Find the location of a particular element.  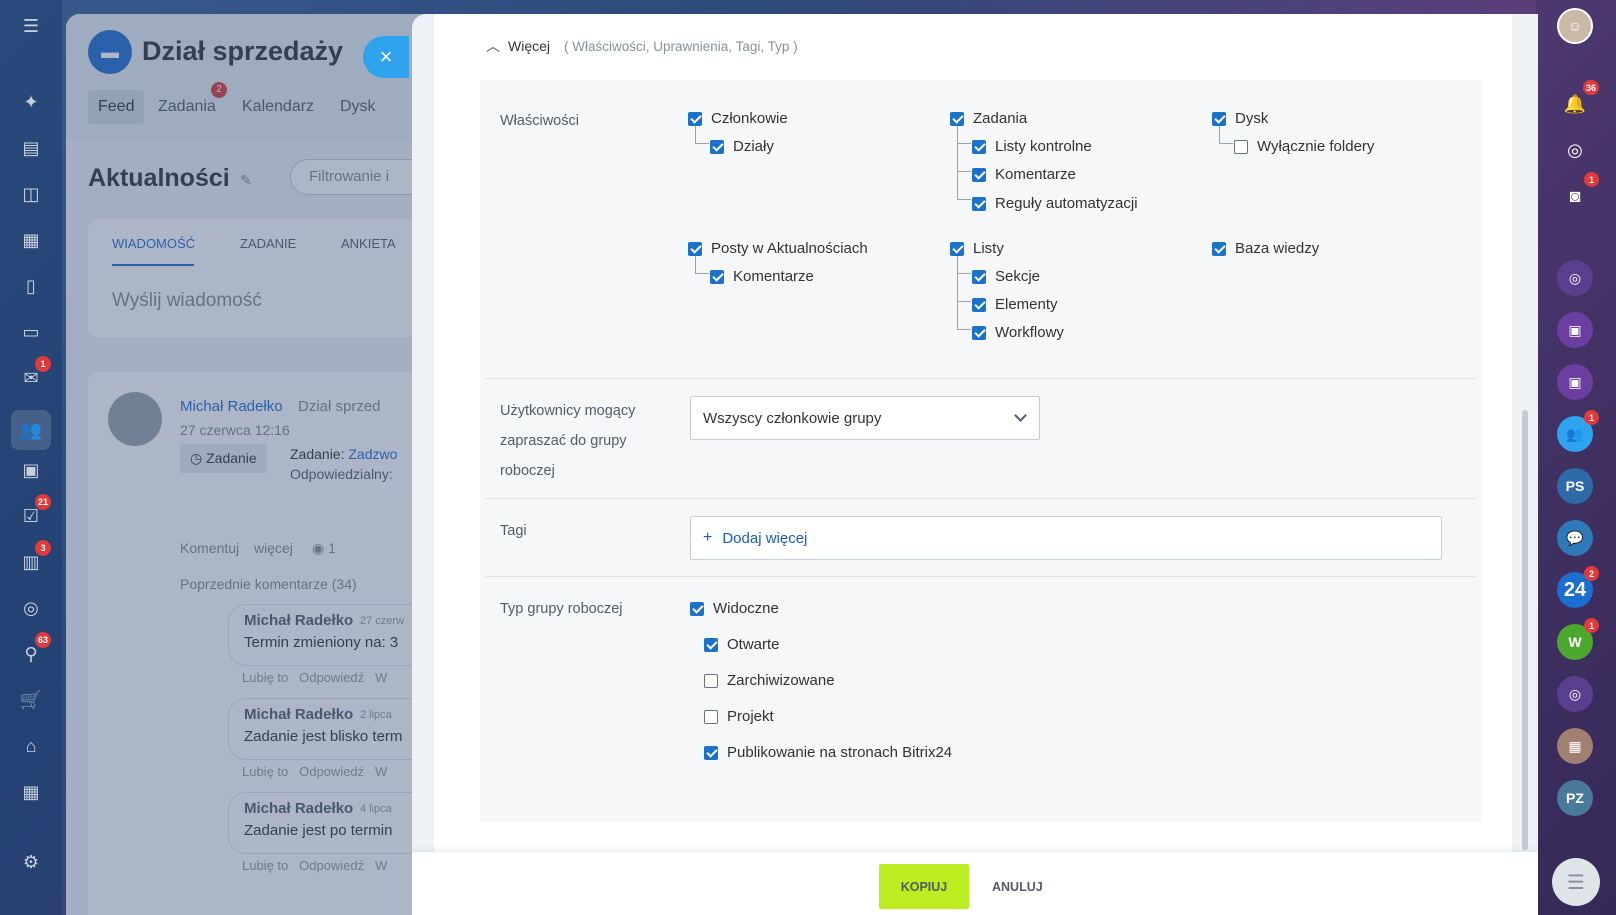

more-label: Więcej is located at coordinates (529, 46).